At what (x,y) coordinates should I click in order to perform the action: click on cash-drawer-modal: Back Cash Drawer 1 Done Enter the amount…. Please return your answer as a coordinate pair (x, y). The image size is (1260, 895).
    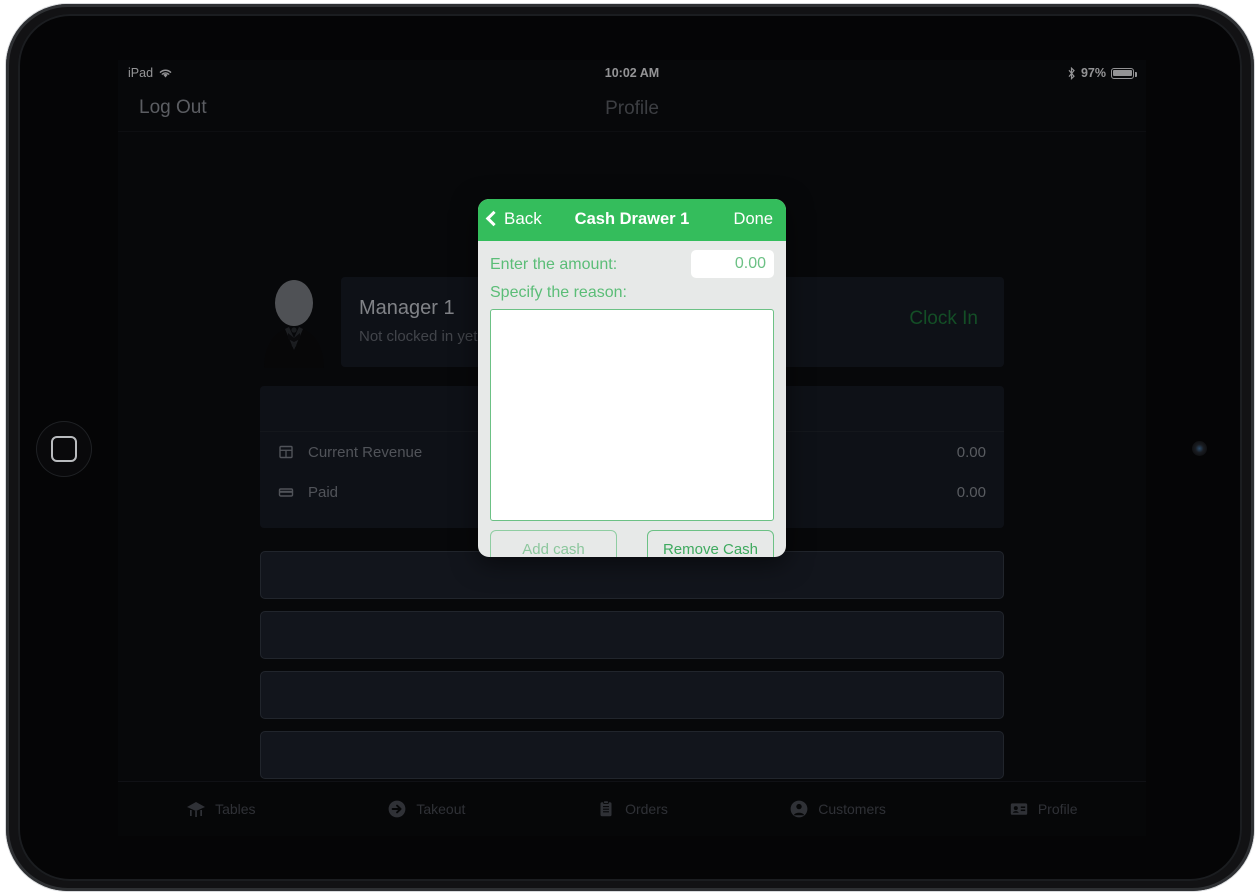
    Looking at the image, I should click on (632, 378).